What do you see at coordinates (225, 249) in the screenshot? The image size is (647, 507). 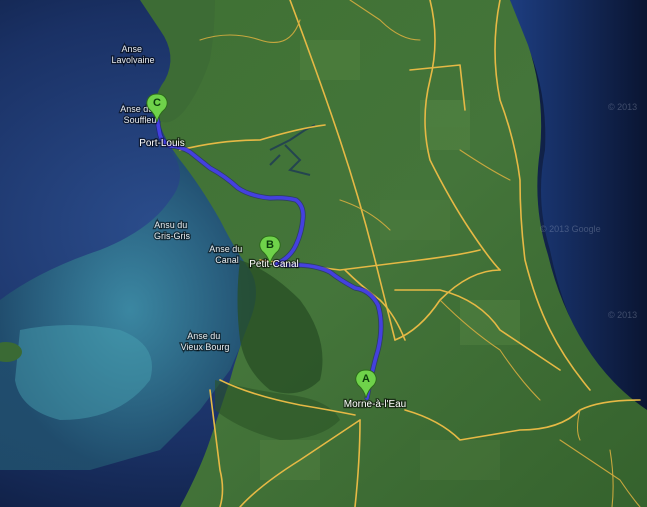 I see `label-anse-du-canal-line-1: Anse du` at bounding box center [225, 249].